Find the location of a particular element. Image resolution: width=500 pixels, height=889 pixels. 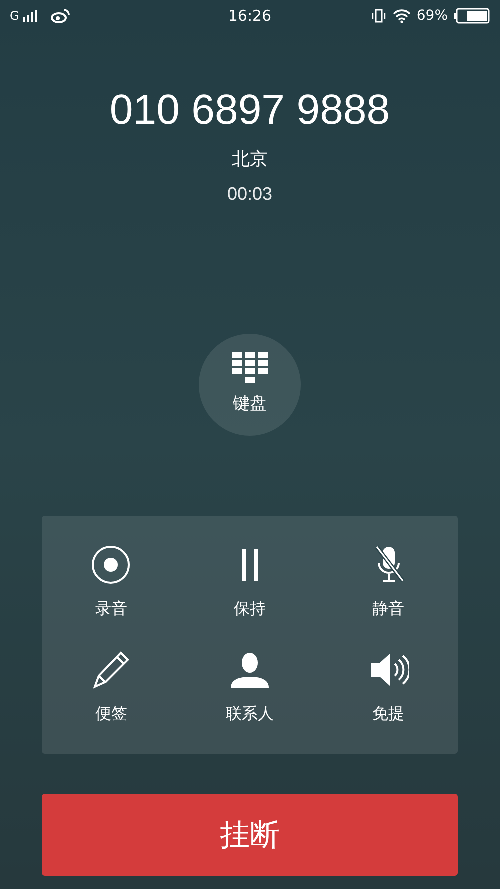

call-duration: 00:03 is located at coordinates (250, 194).